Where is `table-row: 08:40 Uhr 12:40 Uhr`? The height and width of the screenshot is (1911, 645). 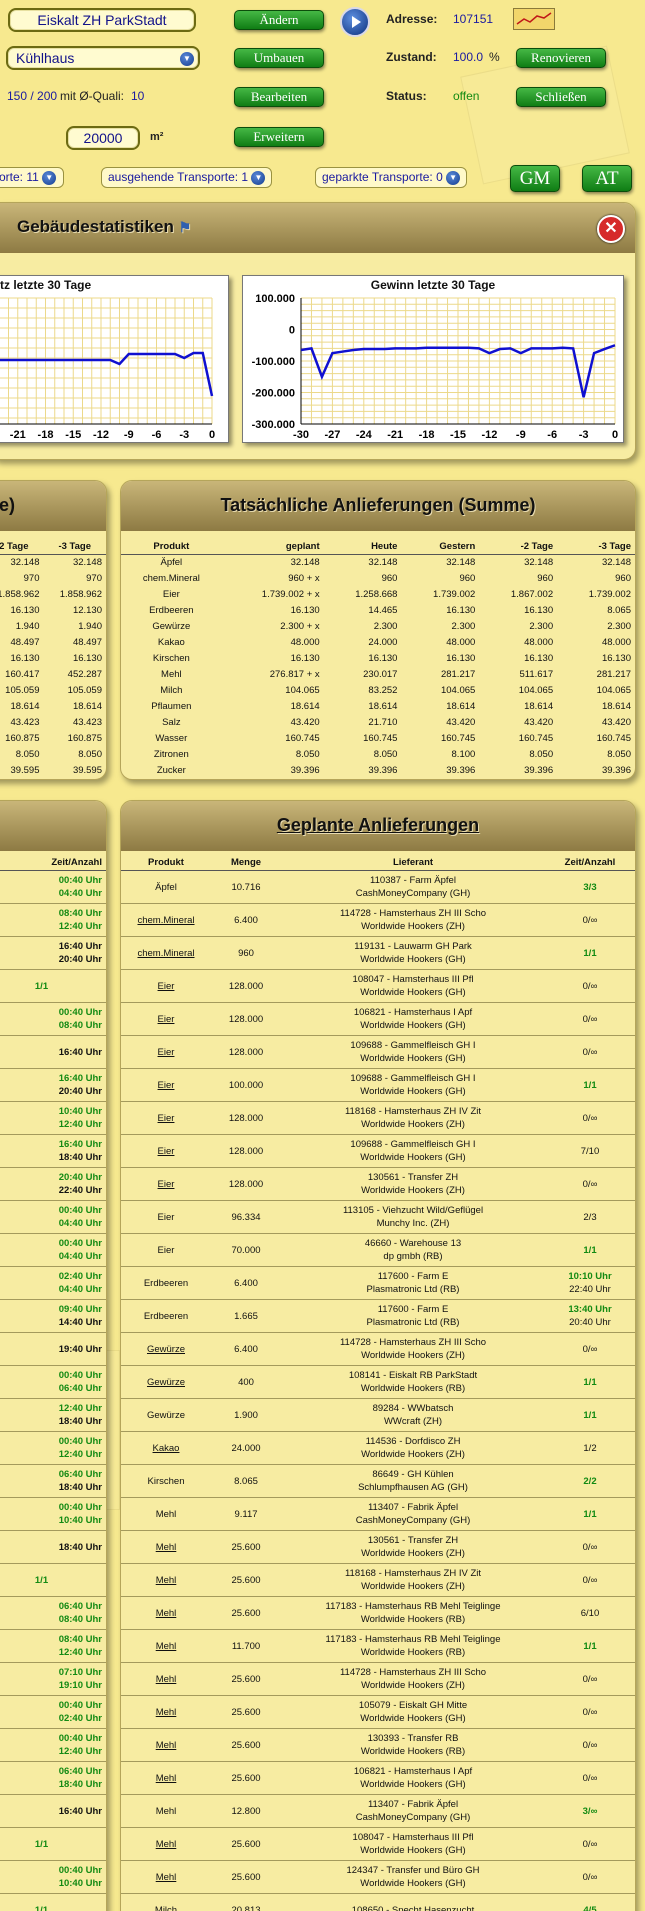 table-row: 08:40 Uhr 12:40 Uhr is located at coordinates (53, 920).